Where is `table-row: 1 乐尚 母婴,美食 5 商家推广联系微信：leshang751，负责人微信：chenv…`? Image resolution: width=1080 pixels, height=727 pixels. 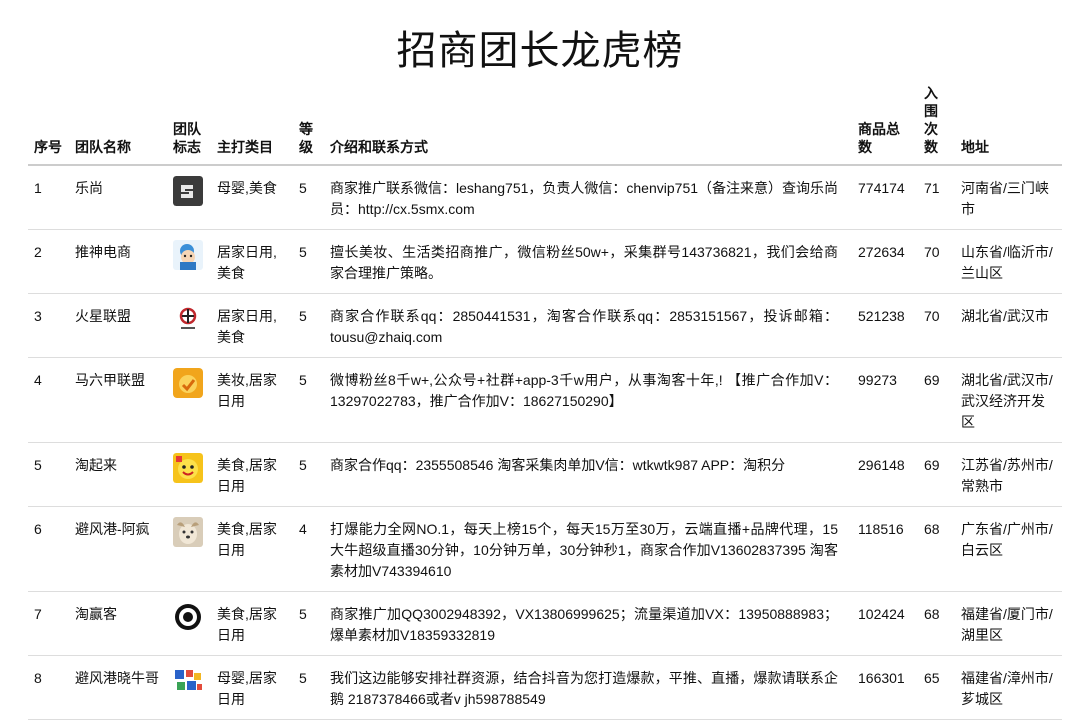 table-row: 1 乐尚 母婴,美食 5 商家推广联系微信：leshang751，负责人微信：chenv… is located at coordinates (545, 197).